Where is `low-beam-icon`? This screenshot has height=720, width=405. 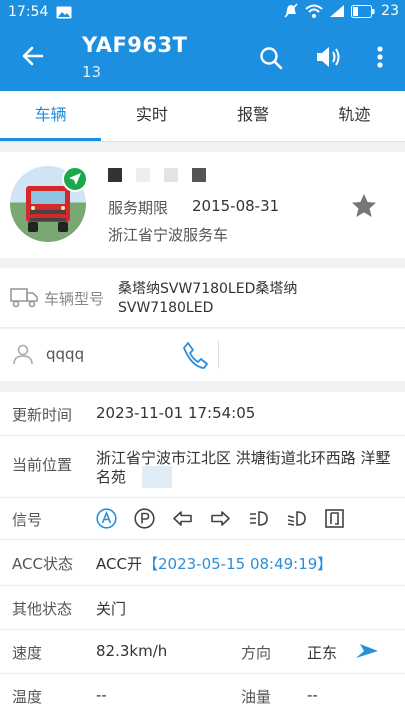 low-beam-icon is located at coordinates (296, 518).